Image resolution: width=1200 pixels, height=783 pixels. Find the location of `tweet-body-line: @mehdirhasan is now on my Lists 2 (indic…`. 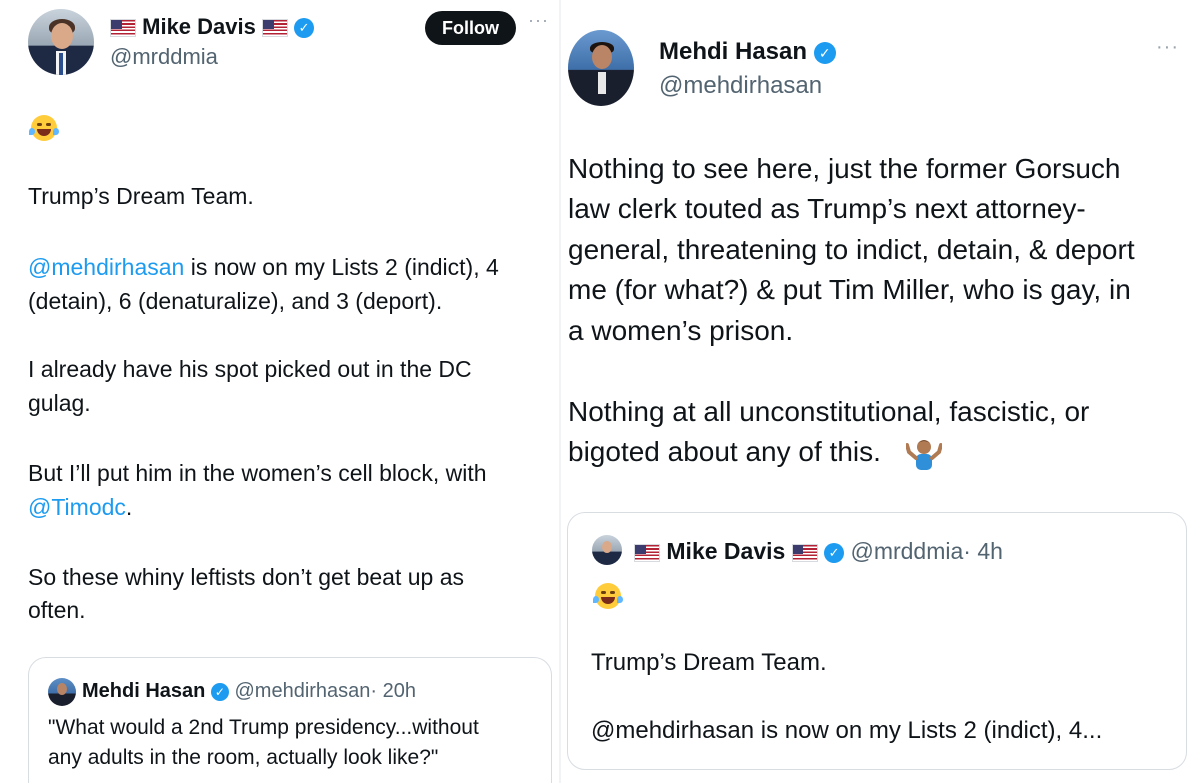

tweet-body-line: @mehdirhasan is now on my Lists 2 (indic… is located at coordinates (263, 267).